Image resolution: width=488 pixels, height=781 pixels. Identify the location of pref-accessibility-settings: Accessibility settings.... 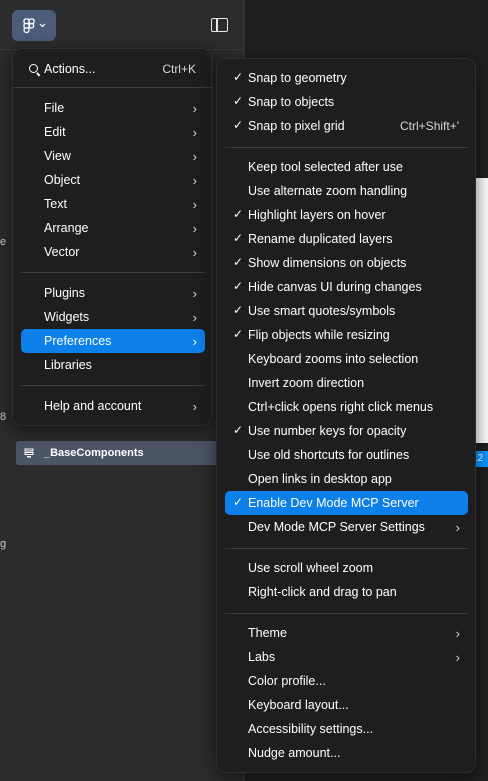
(346, 729).